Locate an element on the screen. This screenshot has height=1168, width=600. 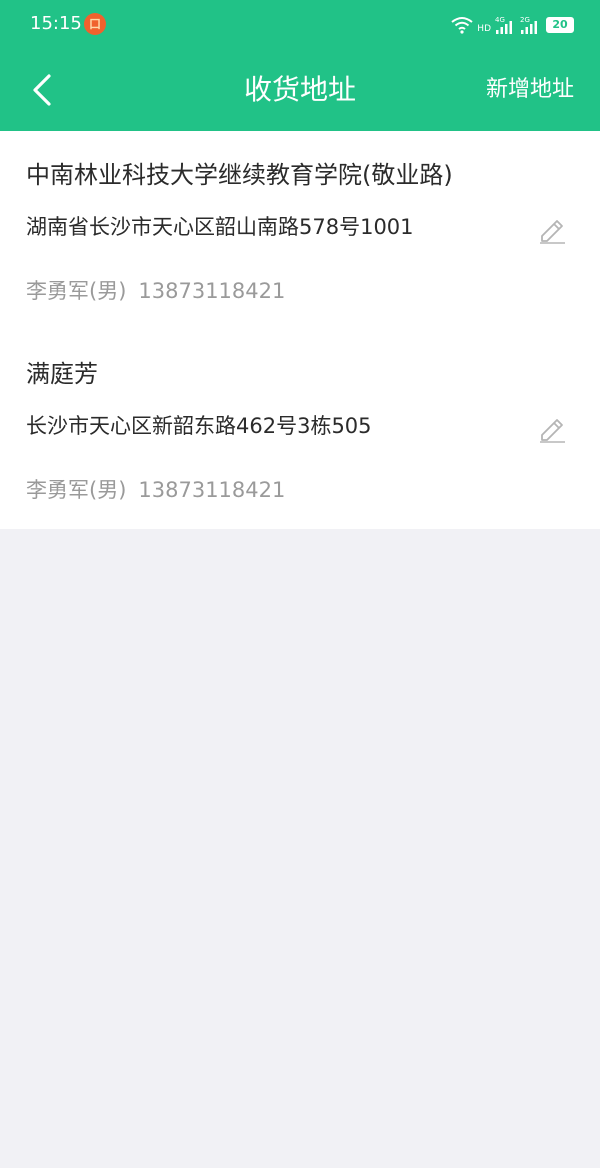
status-indicators: HD 4G 2G 20 is located at coordinates (512, 25).